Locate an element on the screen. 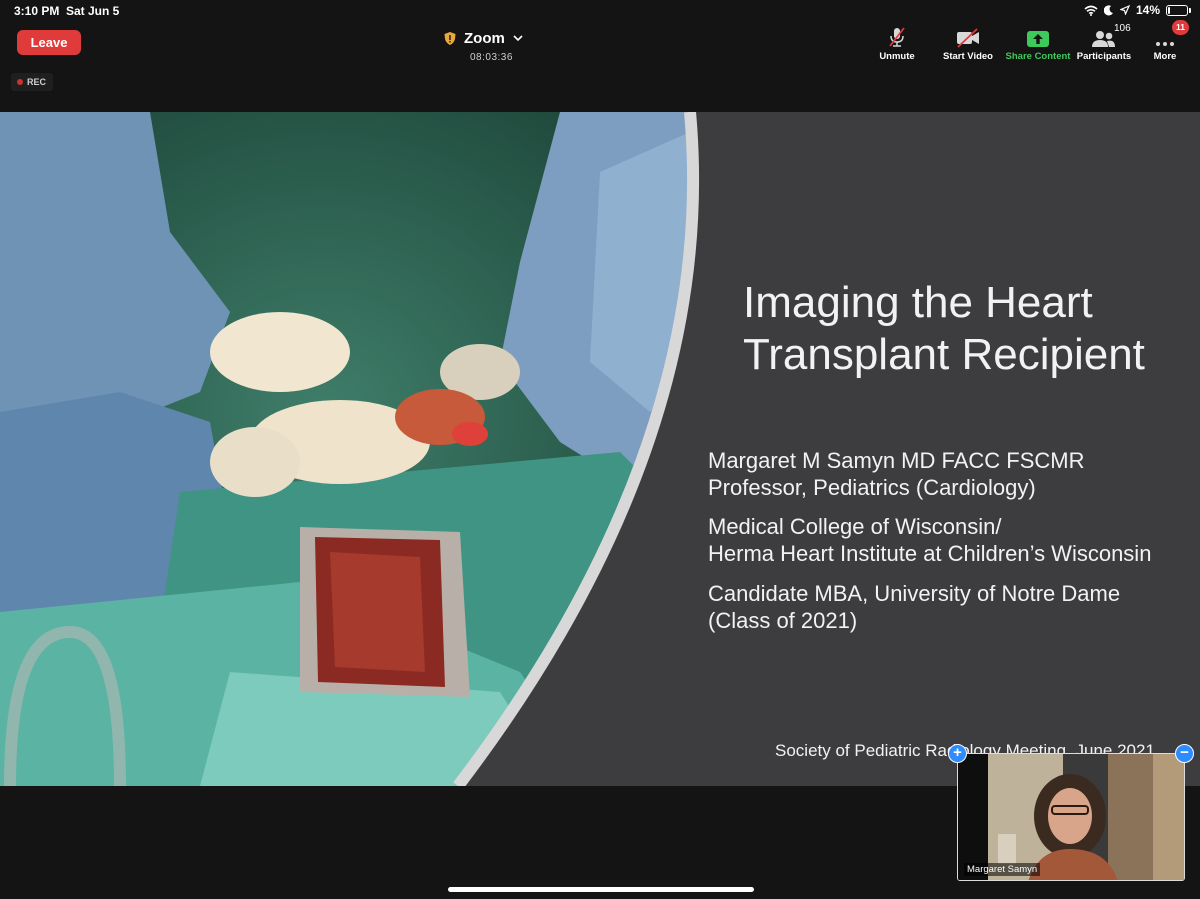 The height and width of the screenshot is (899, 1200). recording-indicator: REC is located at coordinates (32, 82).